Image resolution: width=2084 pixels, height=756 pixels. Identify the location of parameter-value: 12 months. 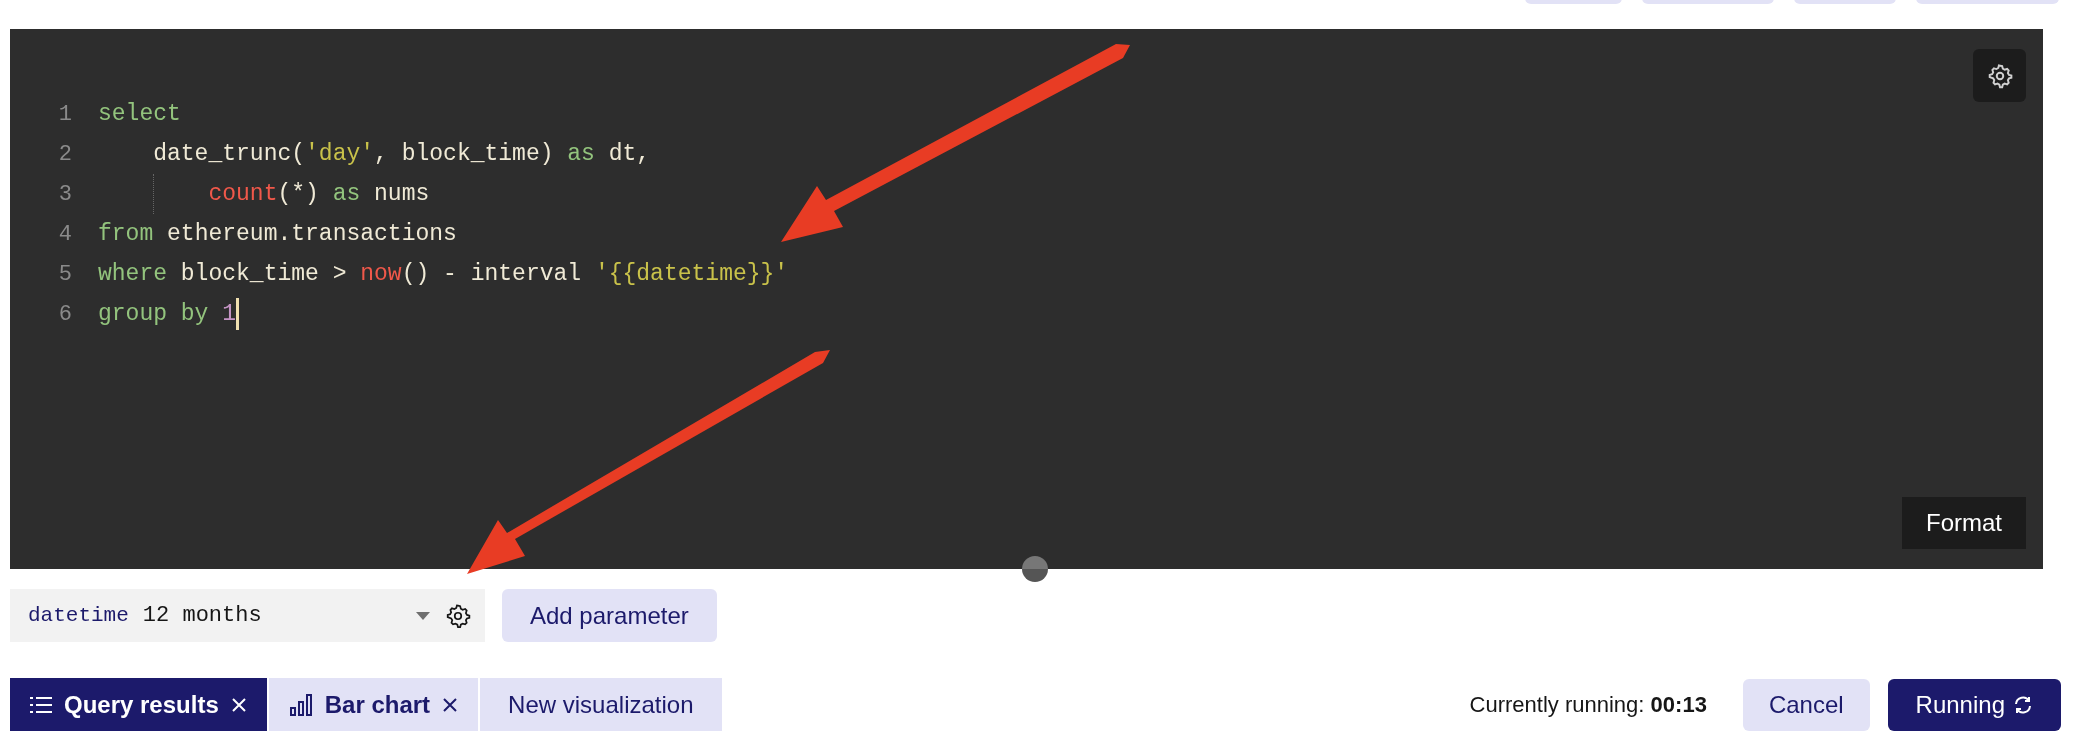
(202, 616).